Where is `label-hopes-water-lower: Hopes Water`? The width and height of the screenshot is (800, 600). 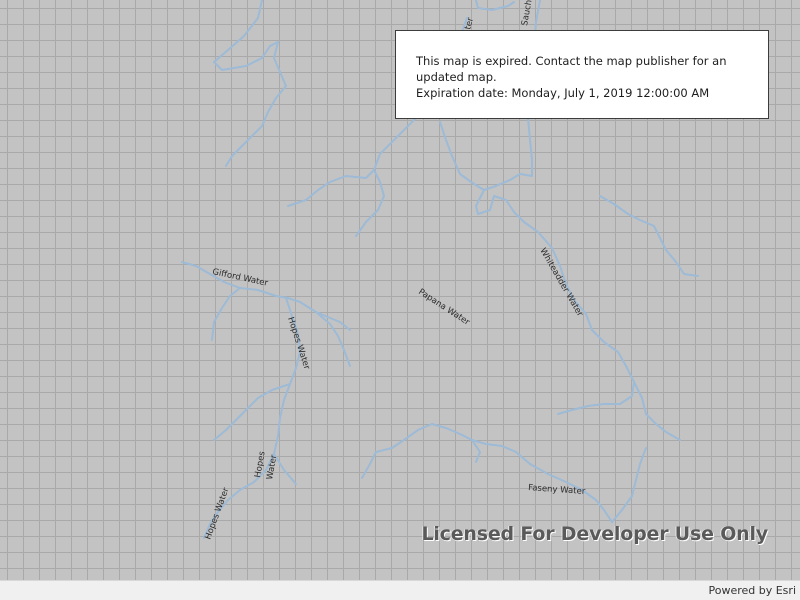 label-hopes-water-lower: Hopes Water is located at coordinates (217, 513).